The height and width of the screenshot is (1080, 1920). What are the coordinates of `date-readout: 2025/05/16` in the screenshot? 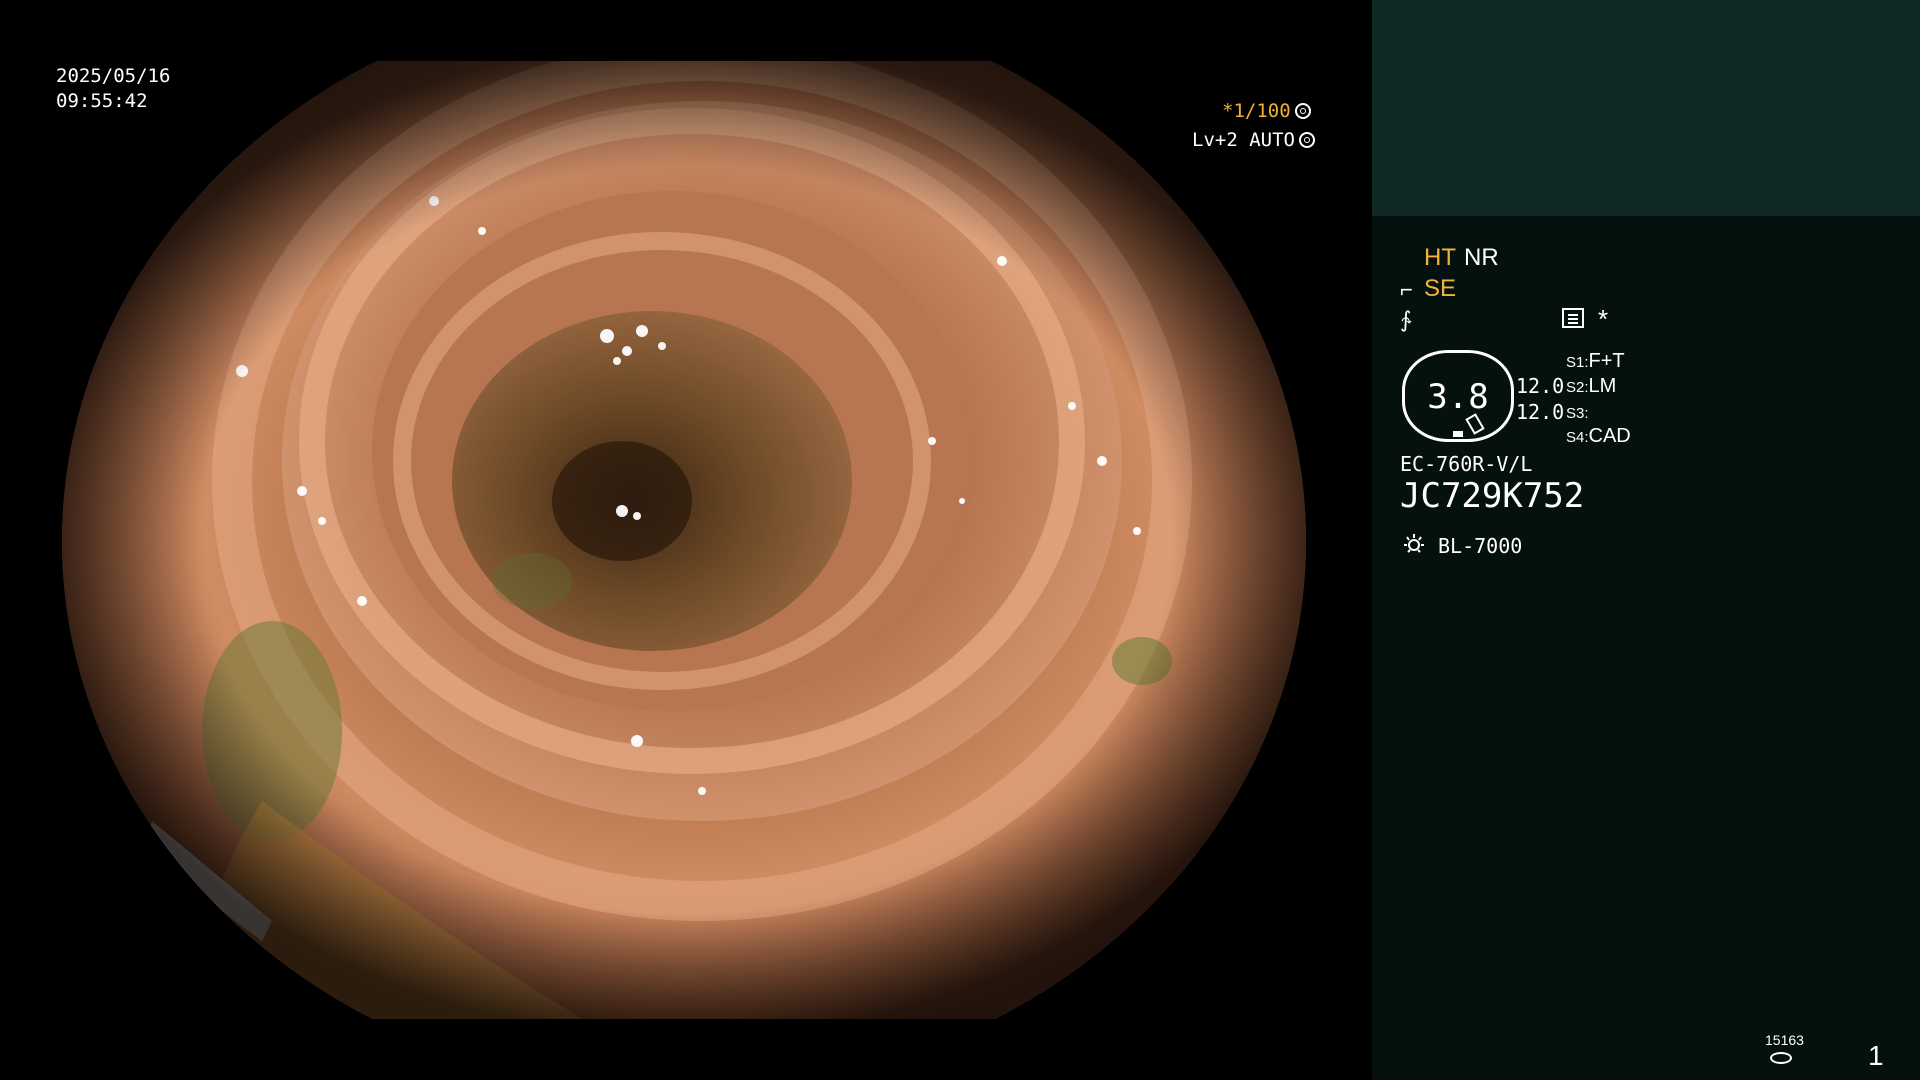 It's located at (113, 76).